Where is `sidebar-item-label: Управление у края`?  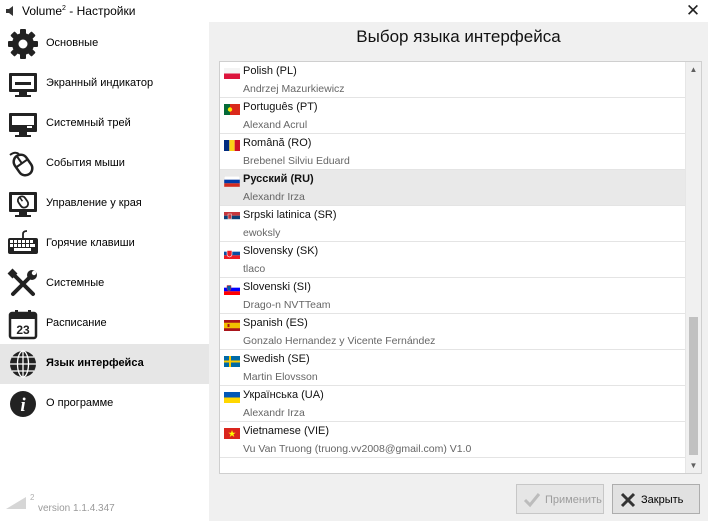 sidebar-item-label: Управление у края is located at coordinates (94, 203).